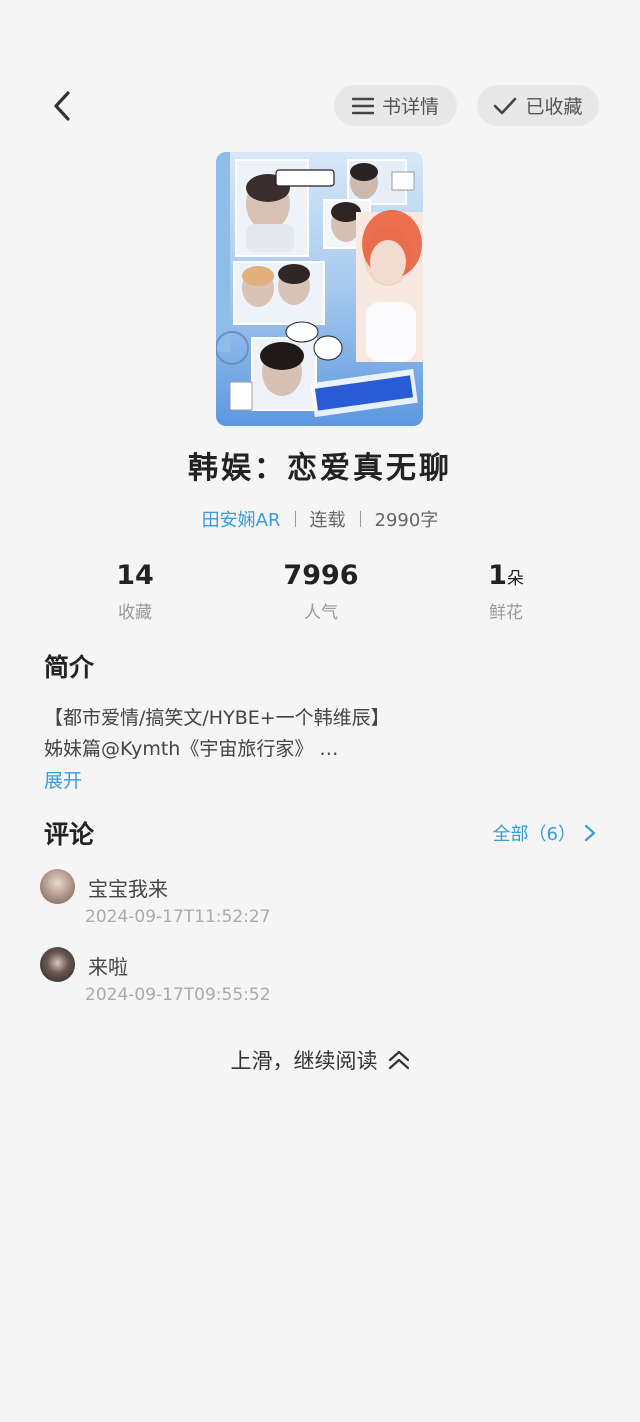 The image size is (640, 1422). What do you see at coordinates (554, 107) in the screenshot?
I see `favorited-label: 已收藏` at bounding box center [554, 107].